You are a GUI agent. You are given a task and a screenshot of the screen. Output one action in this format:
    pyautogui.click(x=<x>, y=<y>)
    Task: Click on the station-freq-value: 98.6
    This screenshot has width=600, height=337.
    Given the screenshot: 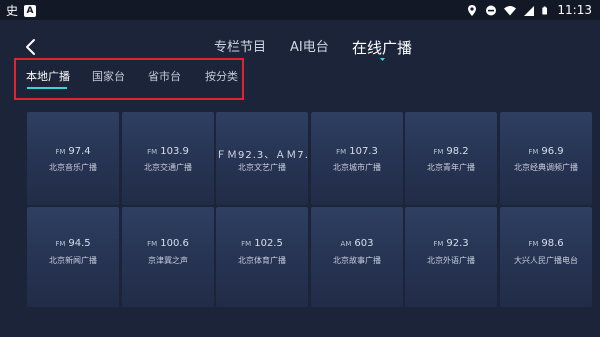 What is the action you would take?
    pyautogui.click(x=552, y=243)
    